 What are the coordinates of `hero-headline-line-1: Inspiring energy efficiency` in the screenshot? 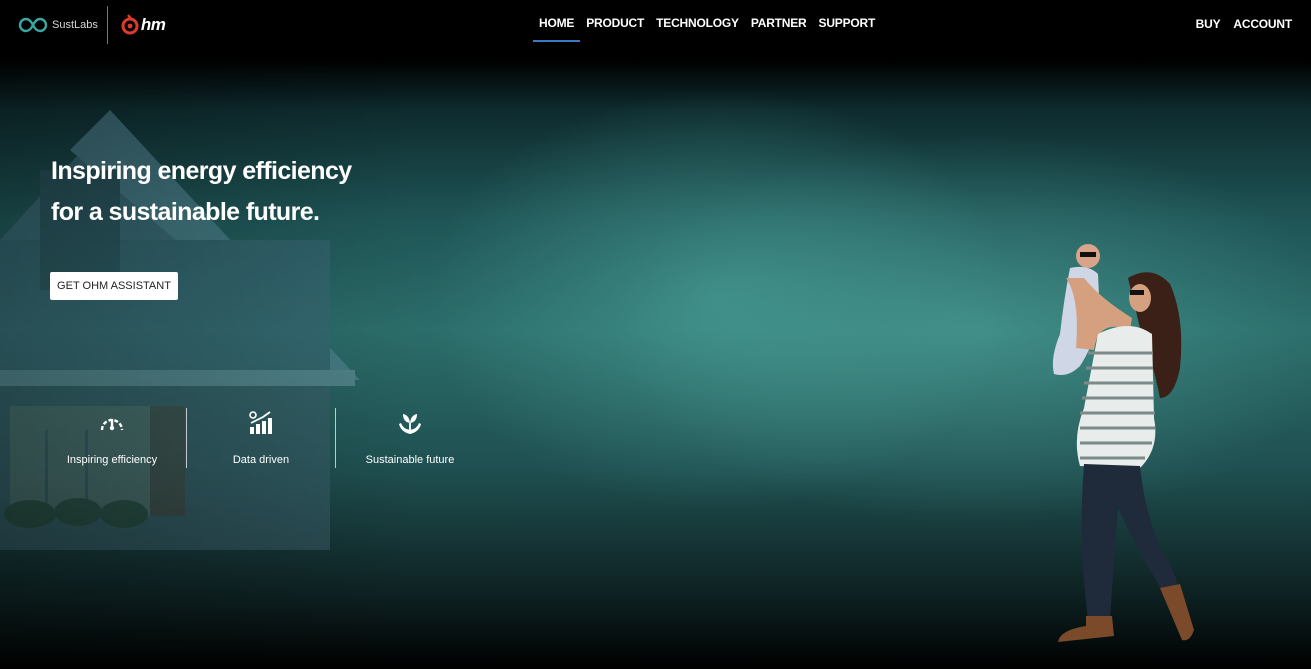 It's located at (201, 171).